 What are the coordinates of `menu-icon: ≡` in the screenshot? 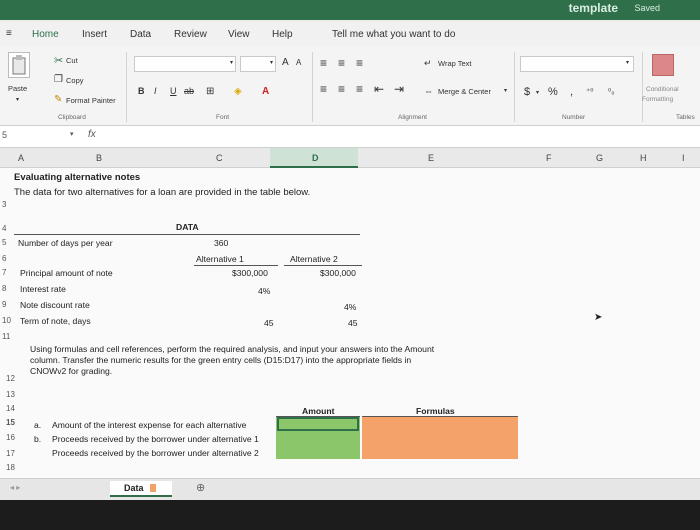 It's located at (9, 33).